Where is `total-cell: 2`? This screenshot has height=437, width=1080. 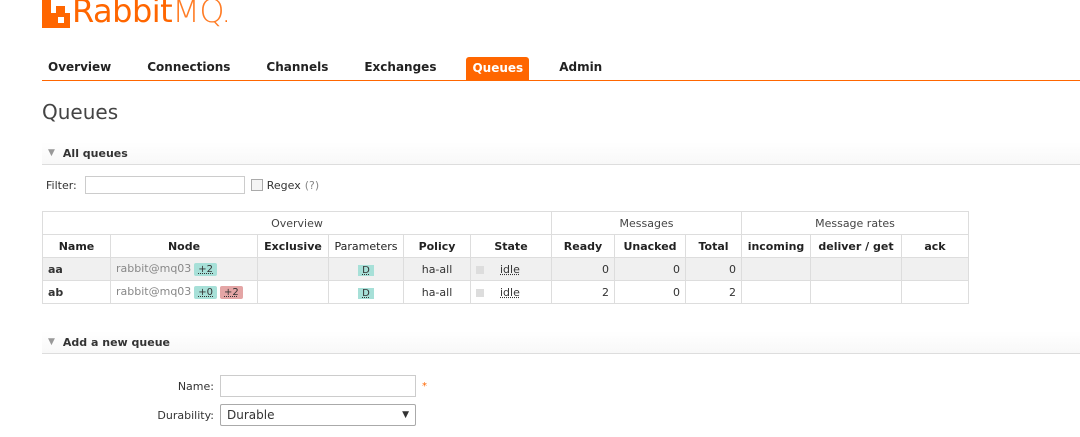
total-cell: 2 is located at coordinates (713, 292).